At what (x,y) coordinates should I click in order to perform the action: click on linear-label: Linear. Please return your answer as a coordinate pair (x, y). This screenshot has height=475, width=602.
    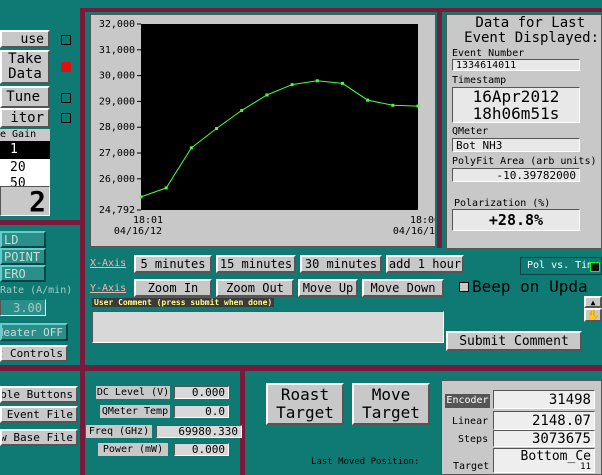
    Looking at the image, I should click on (470, 421).